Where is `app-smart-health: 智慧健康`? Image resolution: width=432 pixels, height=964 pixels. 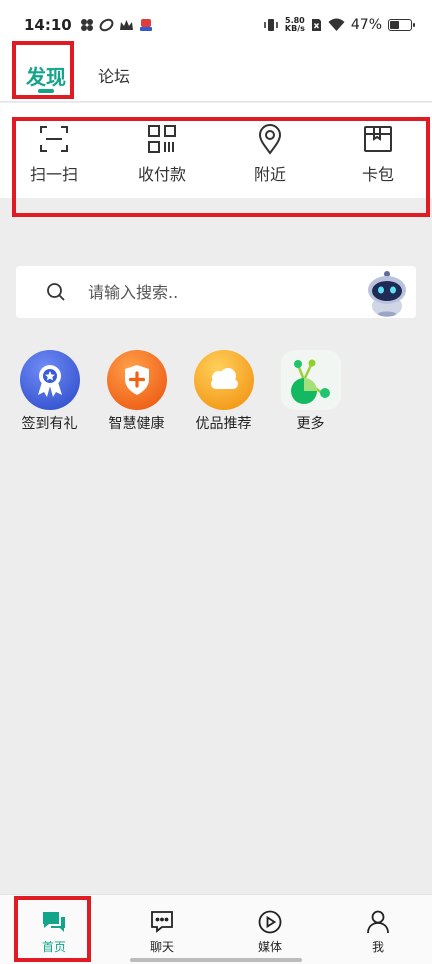 app-smart-health: 智慧健康 is located at coordinates (136, 391).